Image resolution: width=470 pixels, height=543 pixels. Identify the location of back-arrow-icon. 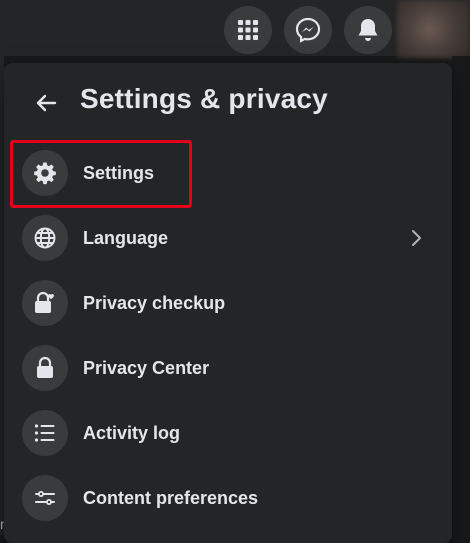
(46, 103).